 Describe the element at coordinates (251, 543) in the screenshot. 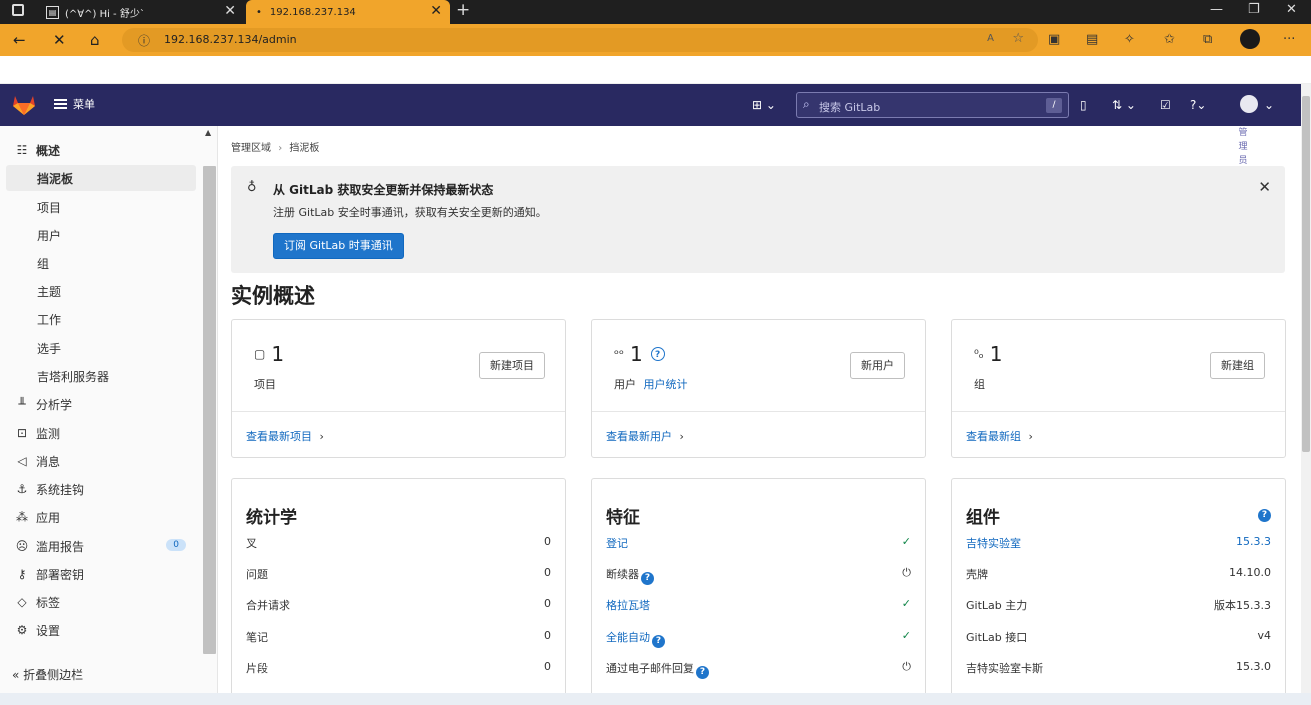

I see `stat-label: 叉` at that location.